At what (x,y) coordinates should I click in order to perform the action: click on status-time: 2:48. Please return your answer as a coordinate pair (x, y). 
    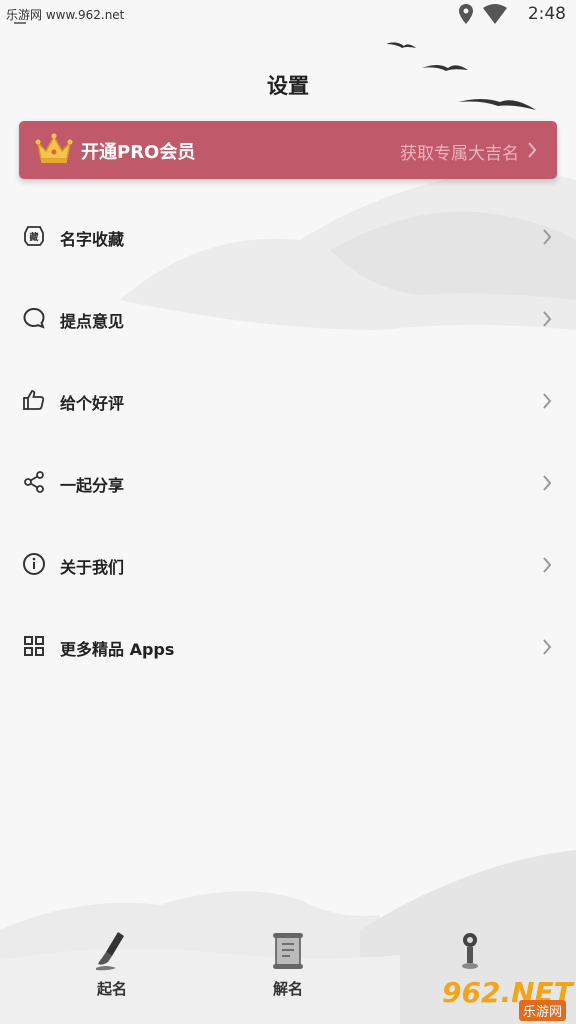
    Looking at the image, I should click on (546, 14).